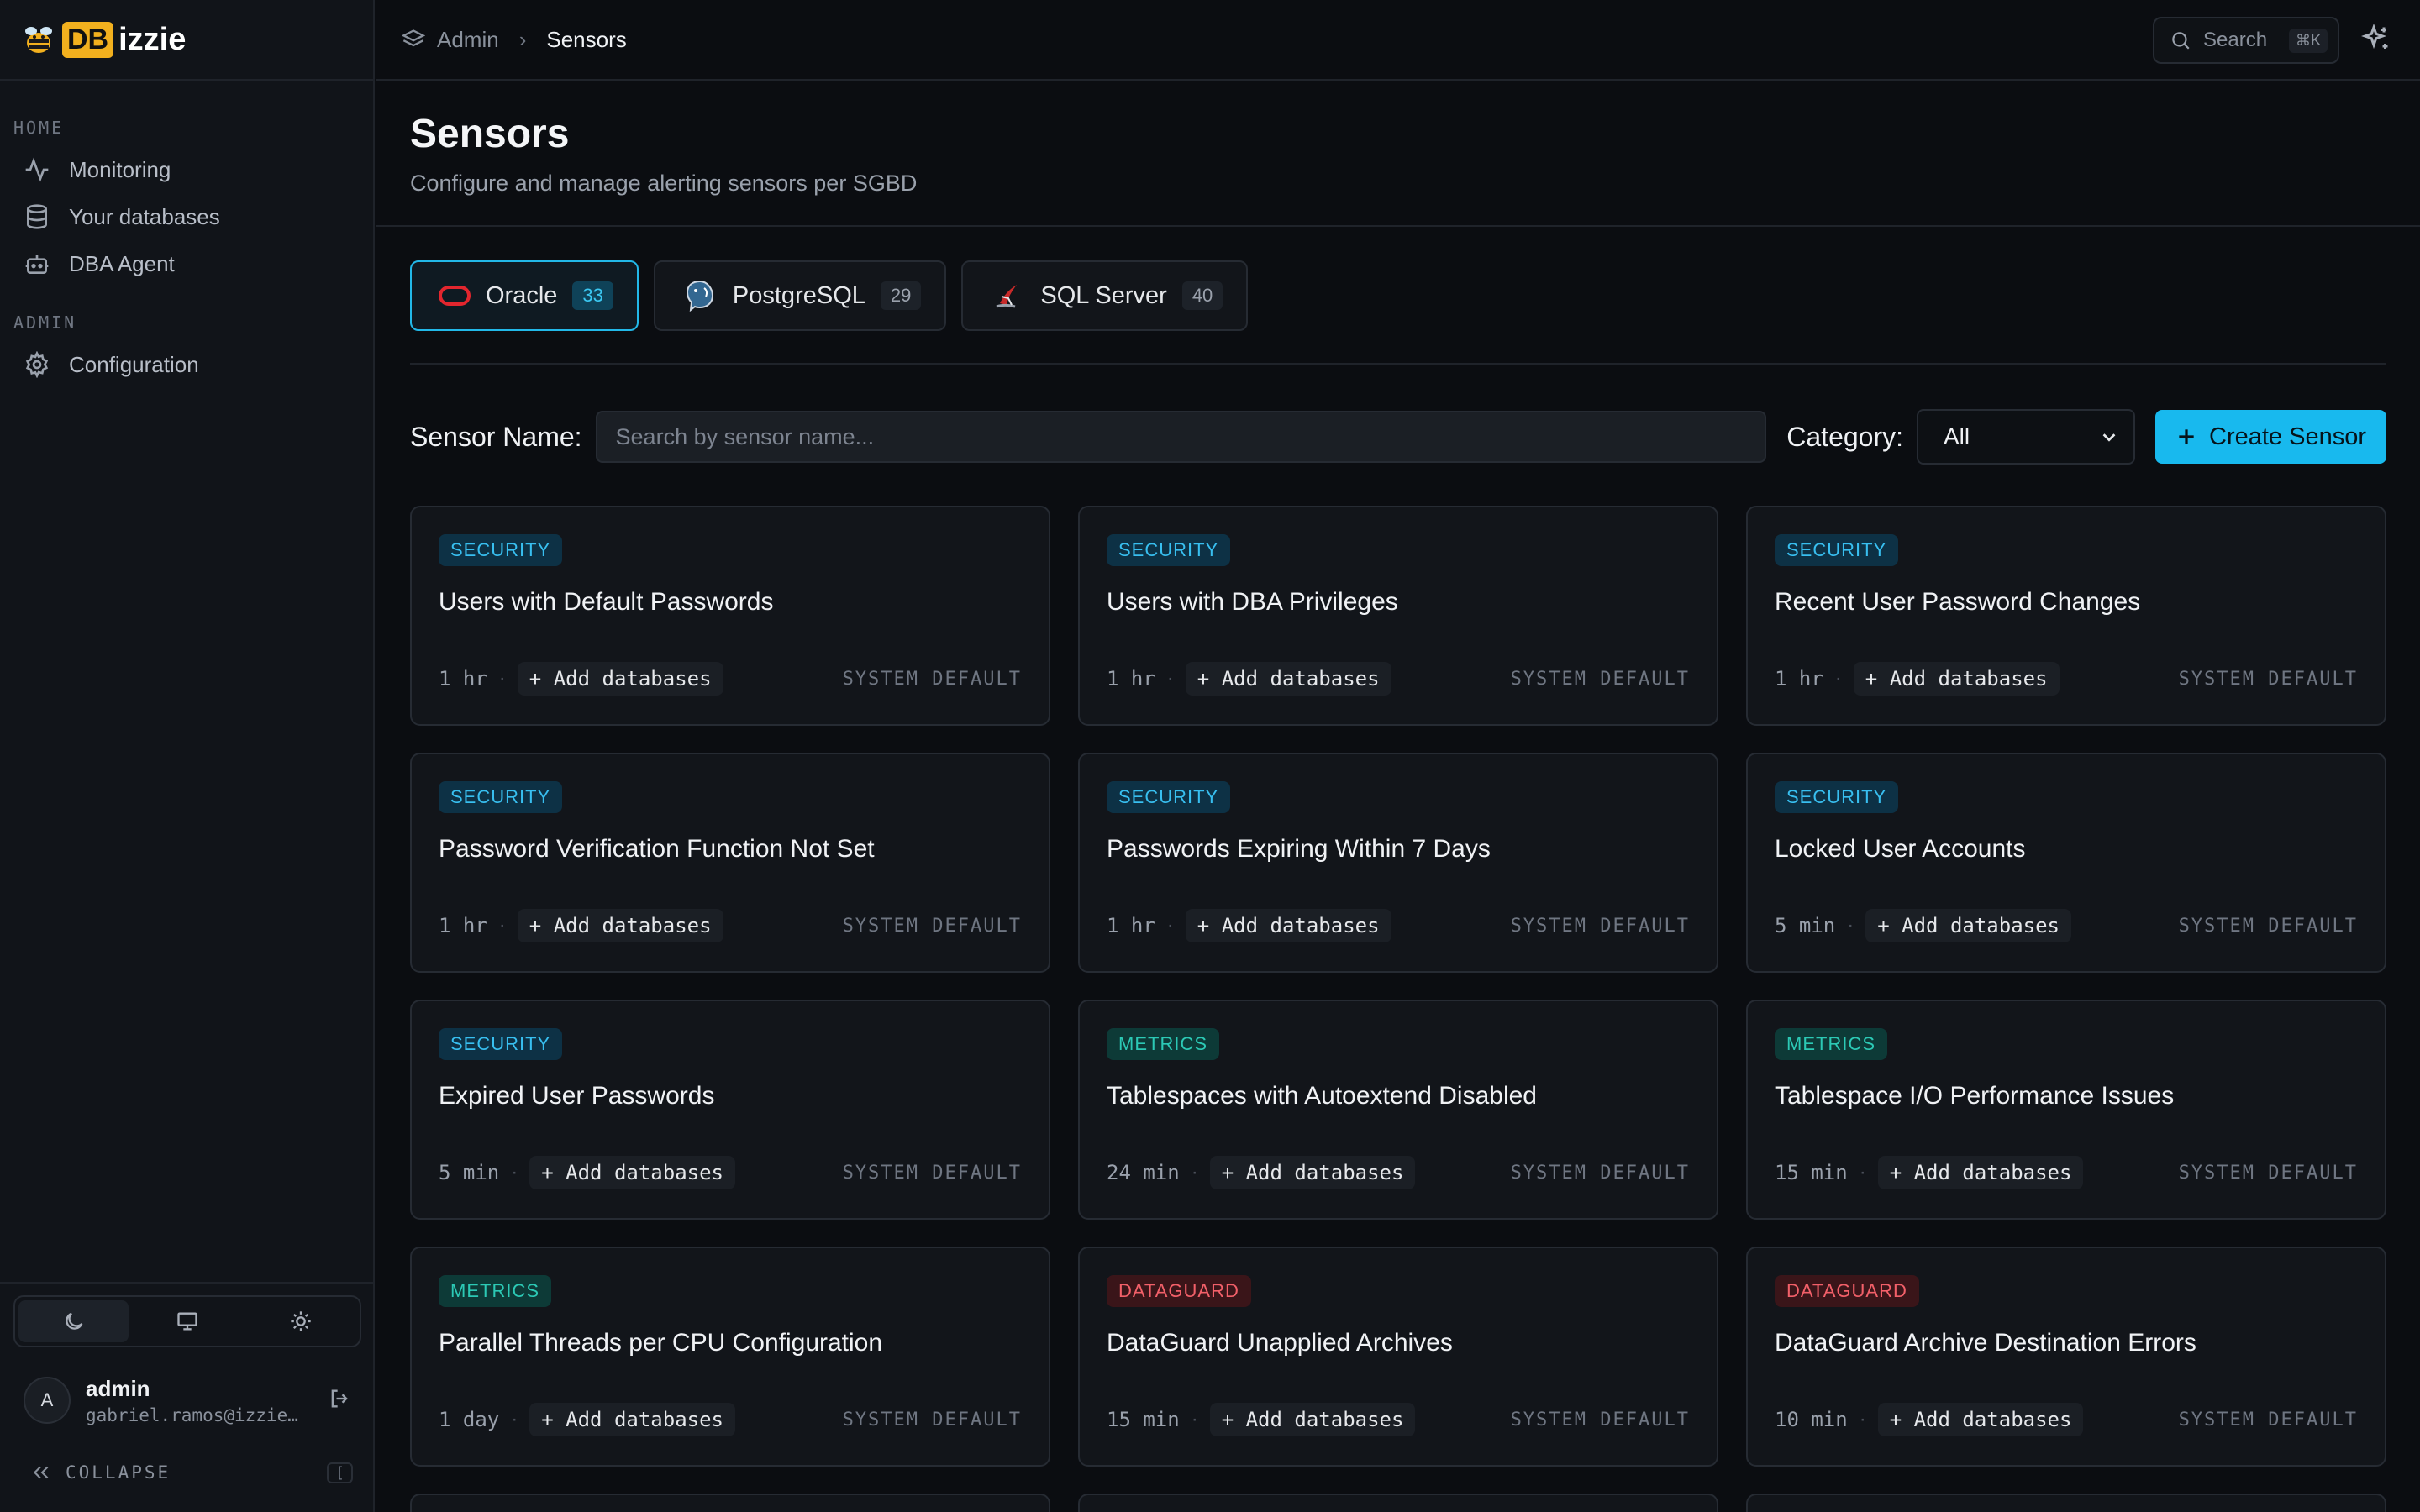 The width and height of the screenshot is (2420, 1512). Describe the element at coordinates (413, 38) in the screenshot. I see `layers-icon` at that location.